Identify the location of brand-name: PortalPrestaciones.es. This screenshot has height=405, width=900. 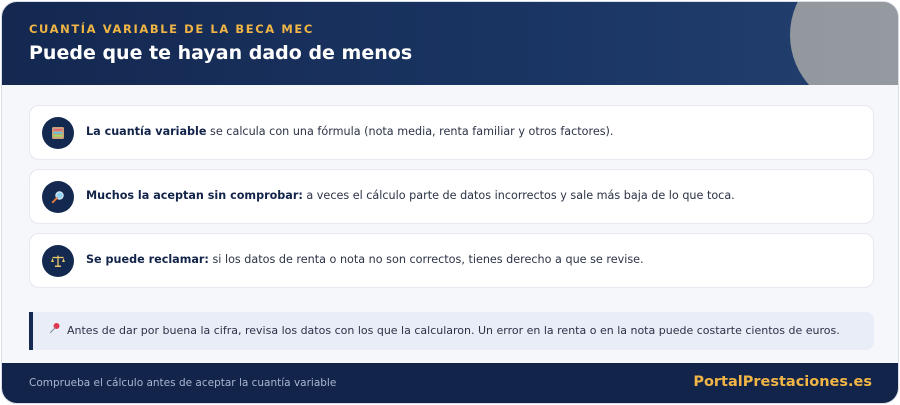
(782, 382).